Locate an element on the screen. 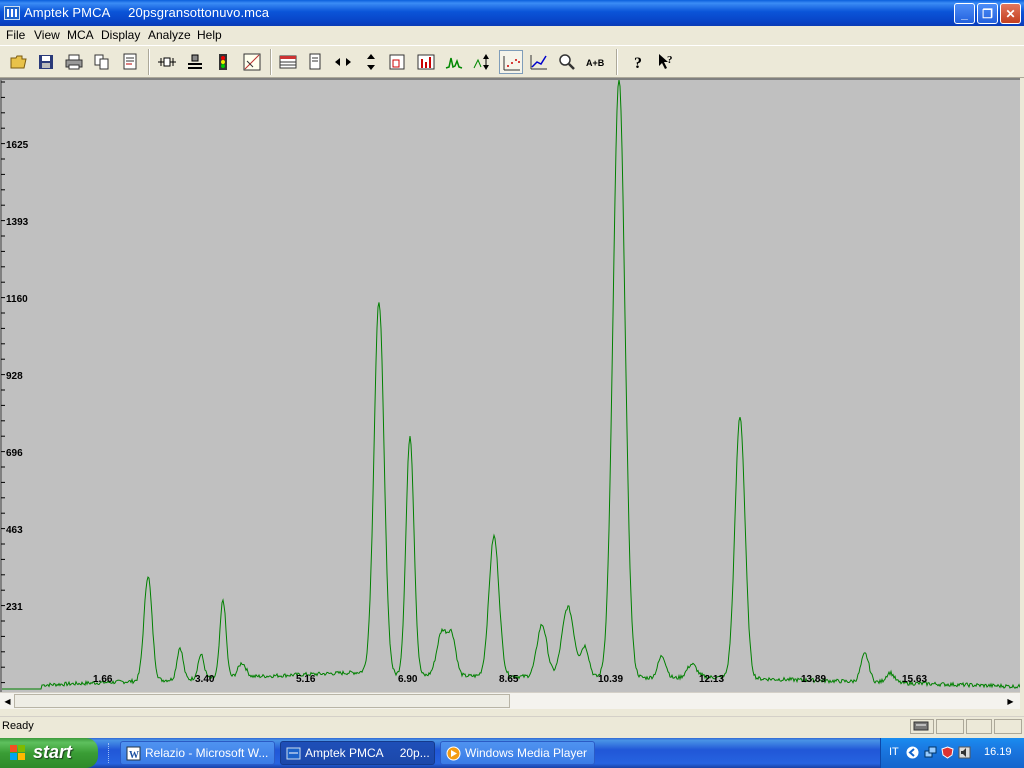 The image size is (1024, 768). printer-icon is located at coordinates (74, 62).